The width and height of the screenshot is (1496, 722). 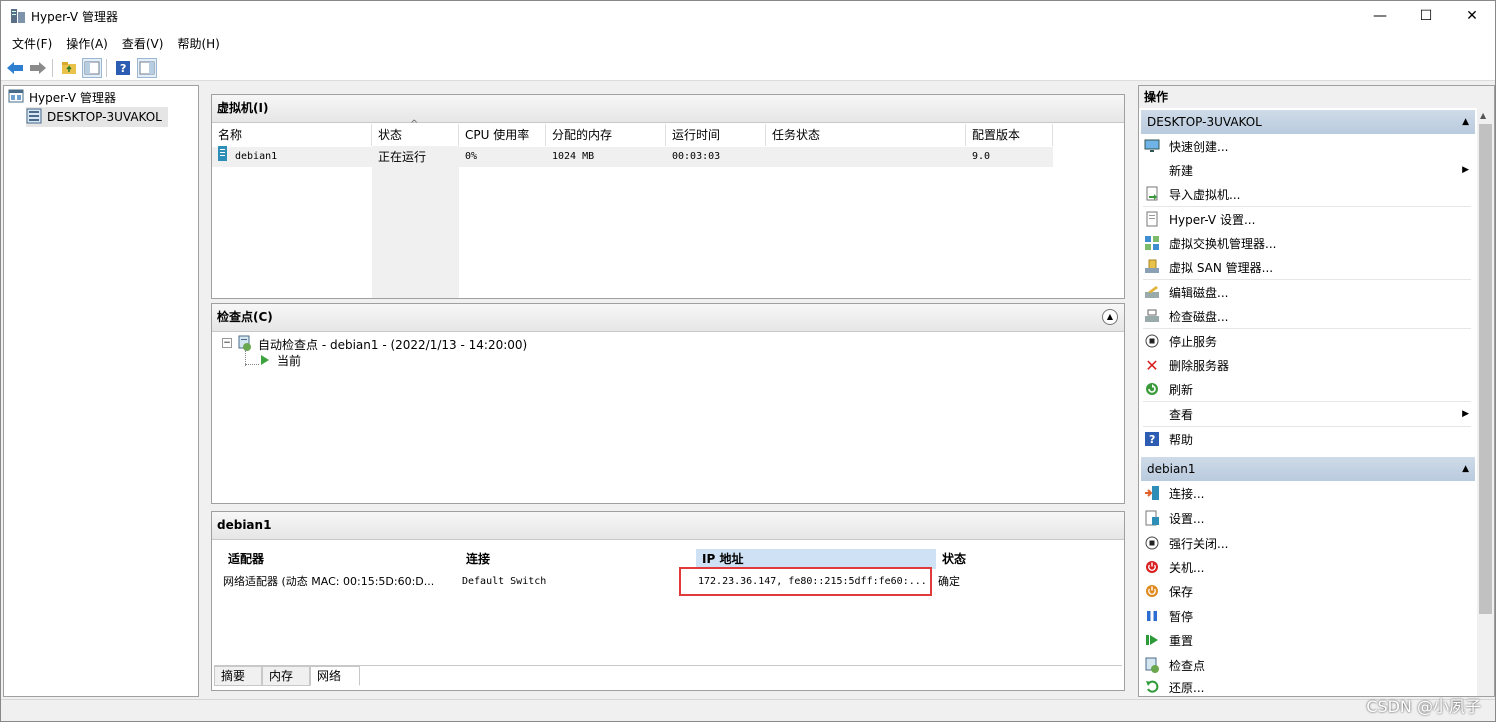 I want to click on col-ip: IP 地址, so click(x=816, y=559).